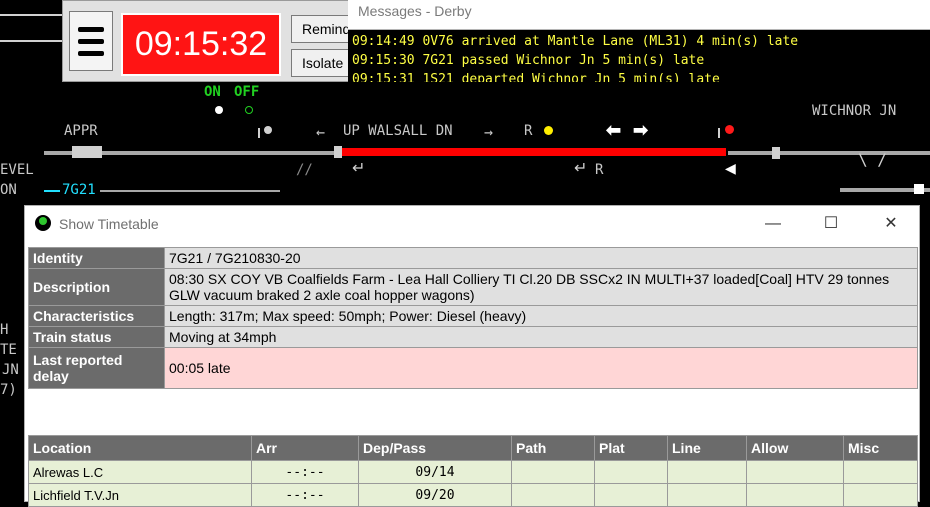  I want to click on close-icon: ✕, so click(891, 224).